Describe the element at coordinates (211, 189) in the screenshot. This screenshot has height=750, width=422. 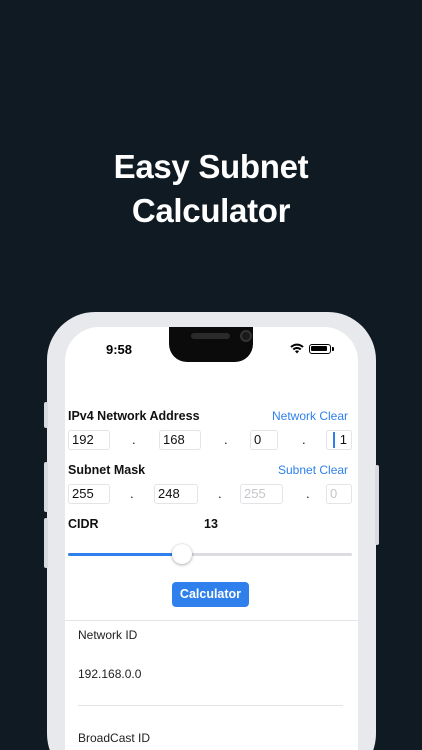
I see `headline: Easy Subnet Calculator` at that location.